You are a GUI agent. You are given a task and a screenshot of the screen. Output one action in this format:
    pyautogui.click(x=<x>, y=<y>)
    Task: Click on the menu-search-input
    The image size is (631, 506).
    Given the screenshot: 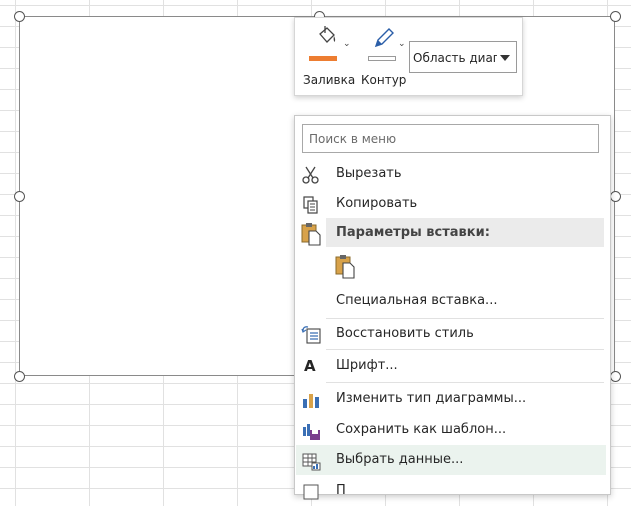 What is the action you would take?
    pyautogui.click(x=450, y=138)
    